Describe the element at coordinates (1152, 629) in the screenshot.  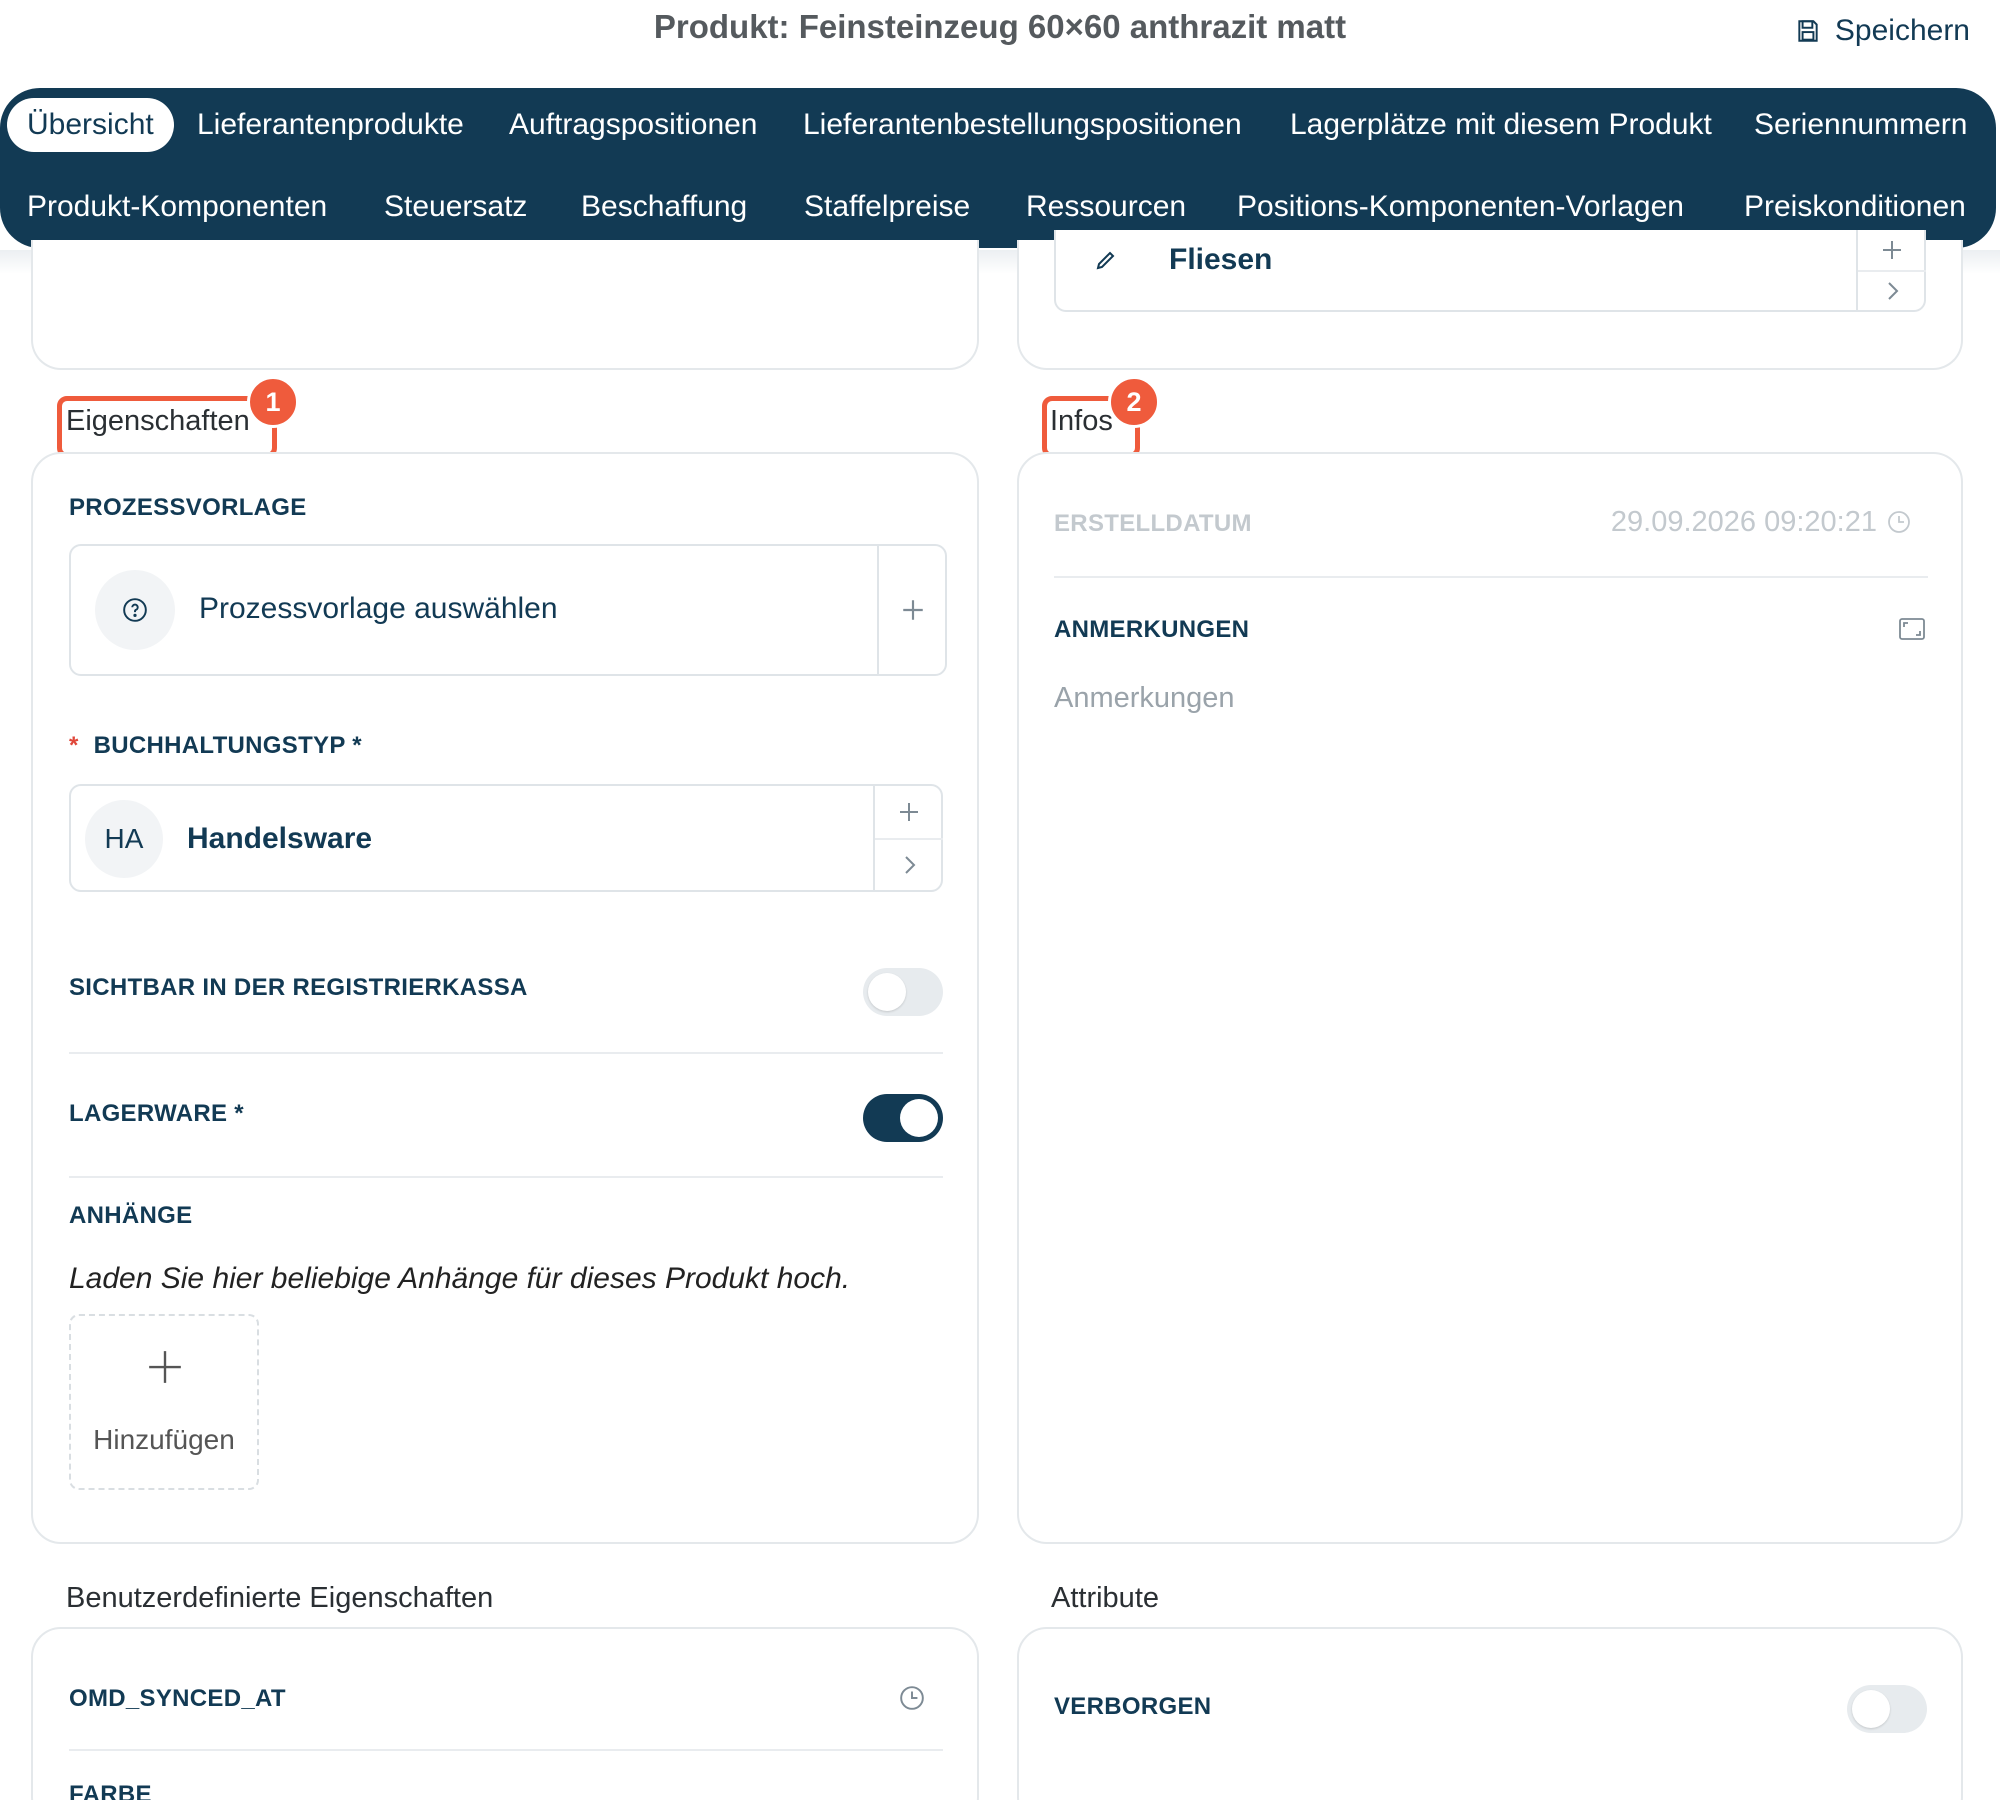
I see `anmerkungen-label: ANMERKUNGEN` at that location.